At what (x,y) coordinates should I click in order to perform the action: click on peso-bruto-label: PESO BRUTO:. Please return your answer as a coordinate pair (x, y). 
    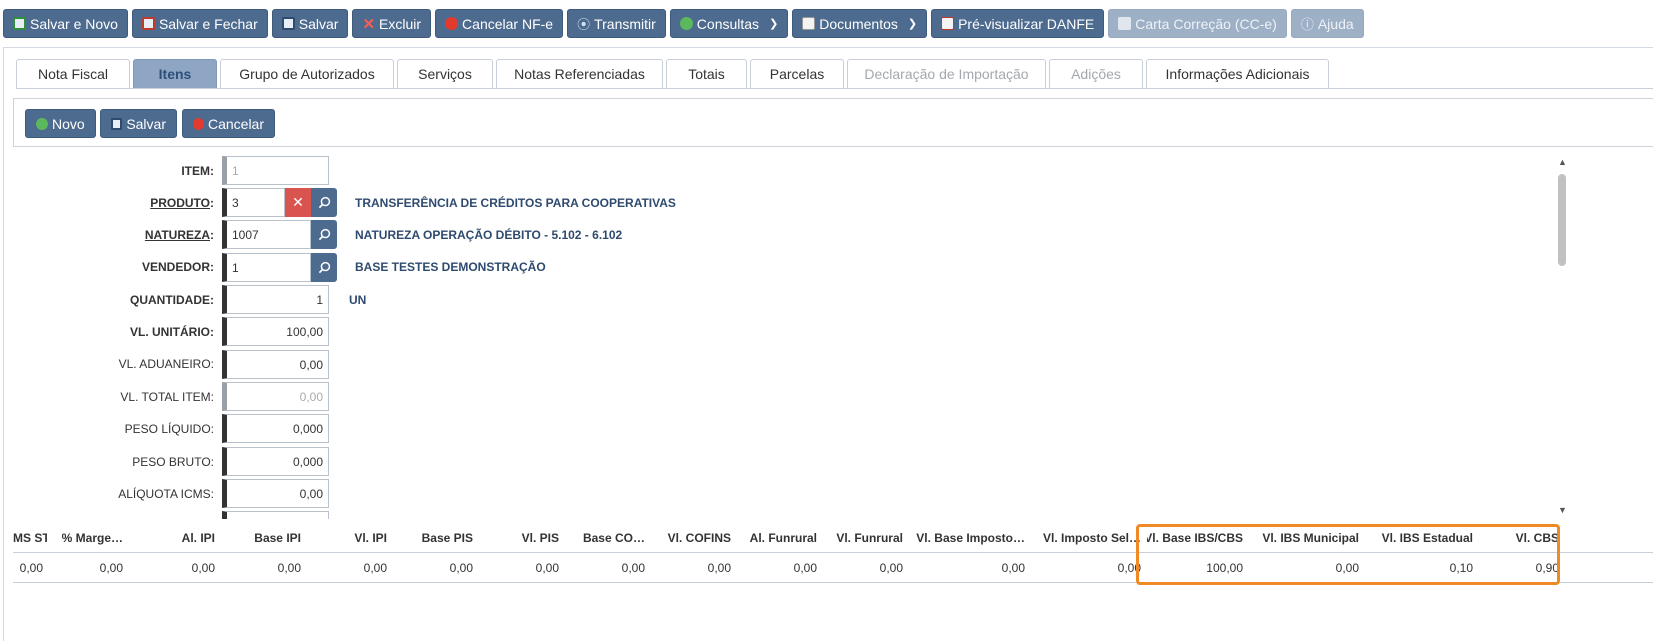
    Looking at the image, I should click on (173, 462).